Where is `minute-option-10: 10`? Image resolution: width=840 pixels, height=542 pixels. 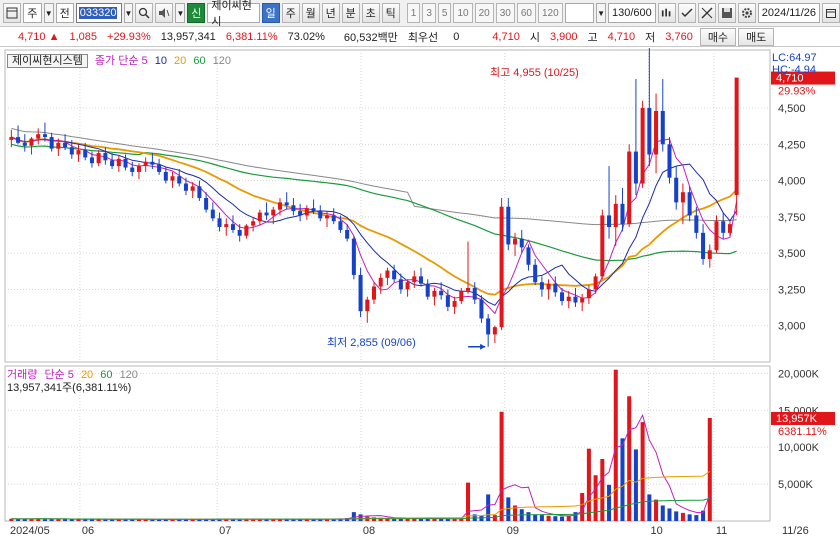
minute-option-10: 10 is located at coordinates (463, 13).